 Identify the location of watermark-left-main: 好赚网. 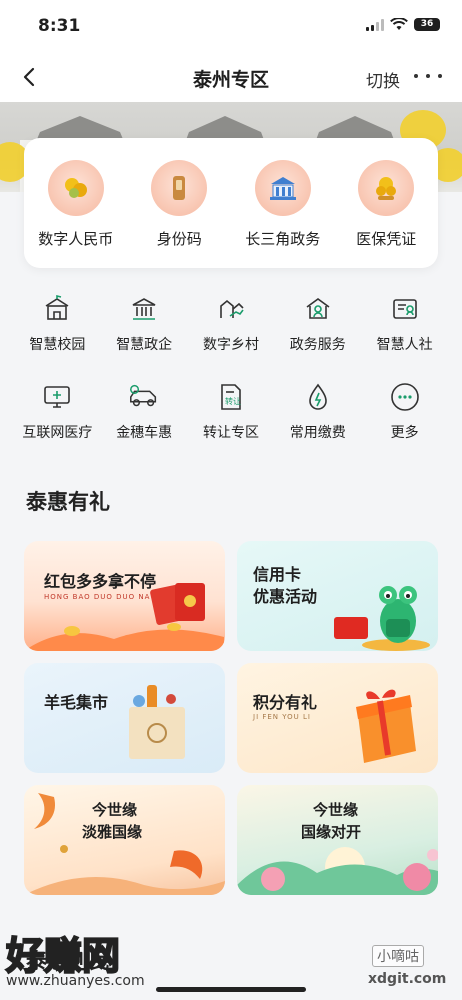
(63, 956).